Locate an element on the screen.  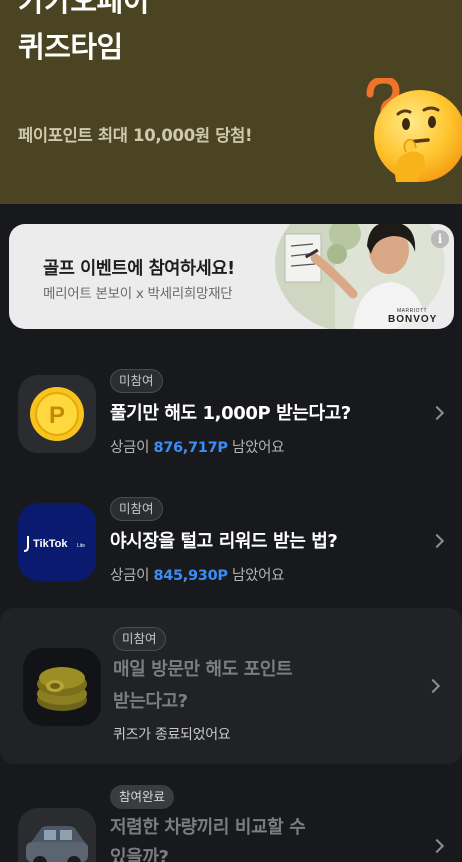
hero-title: 카카오페이 퀴즈타임 is located at coordinates (83, 35).